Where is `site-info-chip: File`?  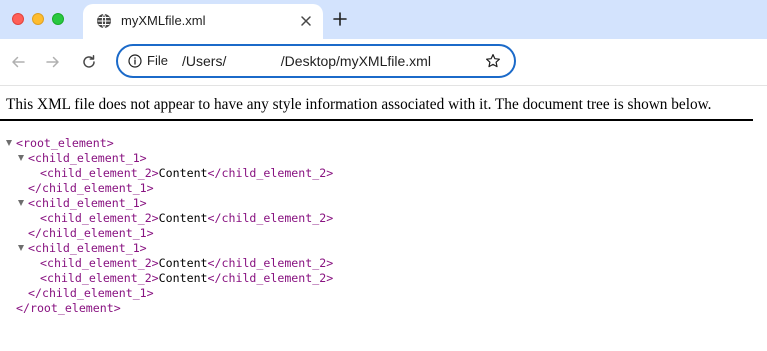 site-info-chip: File is located at coordinates (157, 60).